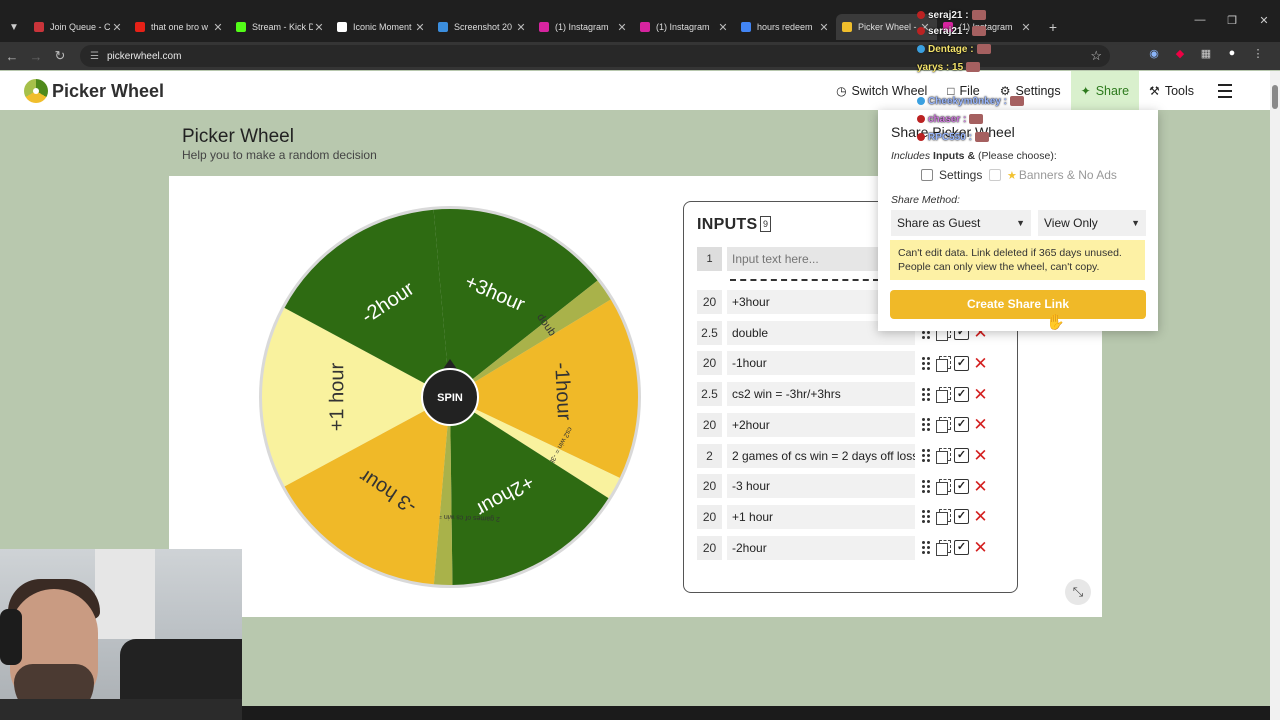  Describe the element at coordinates (94, 56) in the screenshot. I see `site-info-icon: ☰` at that location.